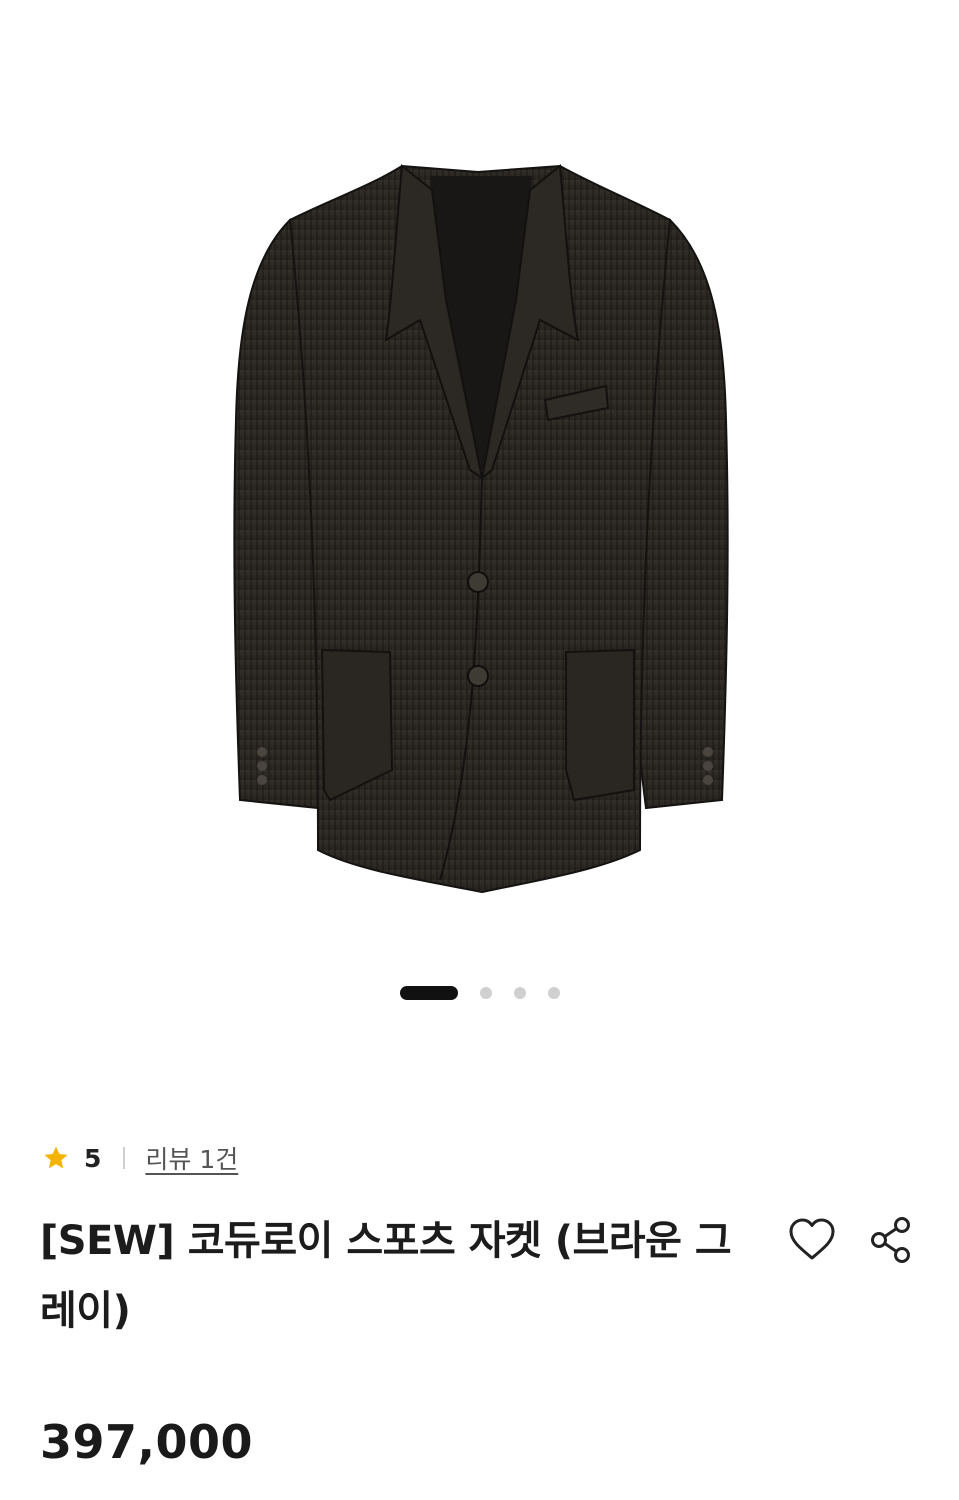 This screenshot has height=1500, width=959. What do you see at coordinates (140, 1158) in the screenshot?
I see `rating-row: 5 리뷰 1건` at bounding box center [140, 1158].